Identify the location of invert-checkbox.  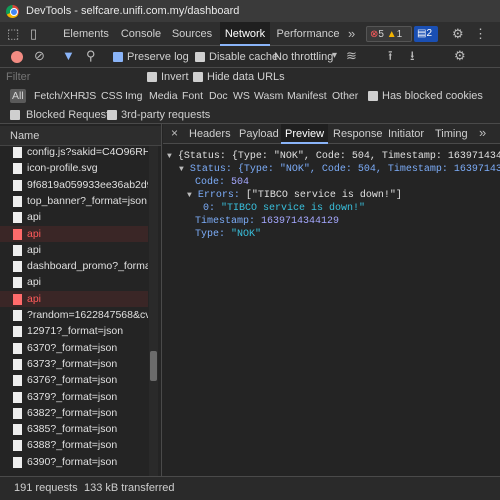
(152, 77).